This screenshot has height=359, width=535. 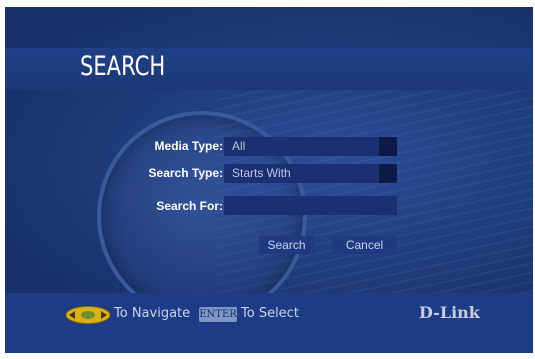 What do you see at coordinates (189, 206) in the screenshot?
I see `search-for-label: Search For:` at bounding box center [189, 206].